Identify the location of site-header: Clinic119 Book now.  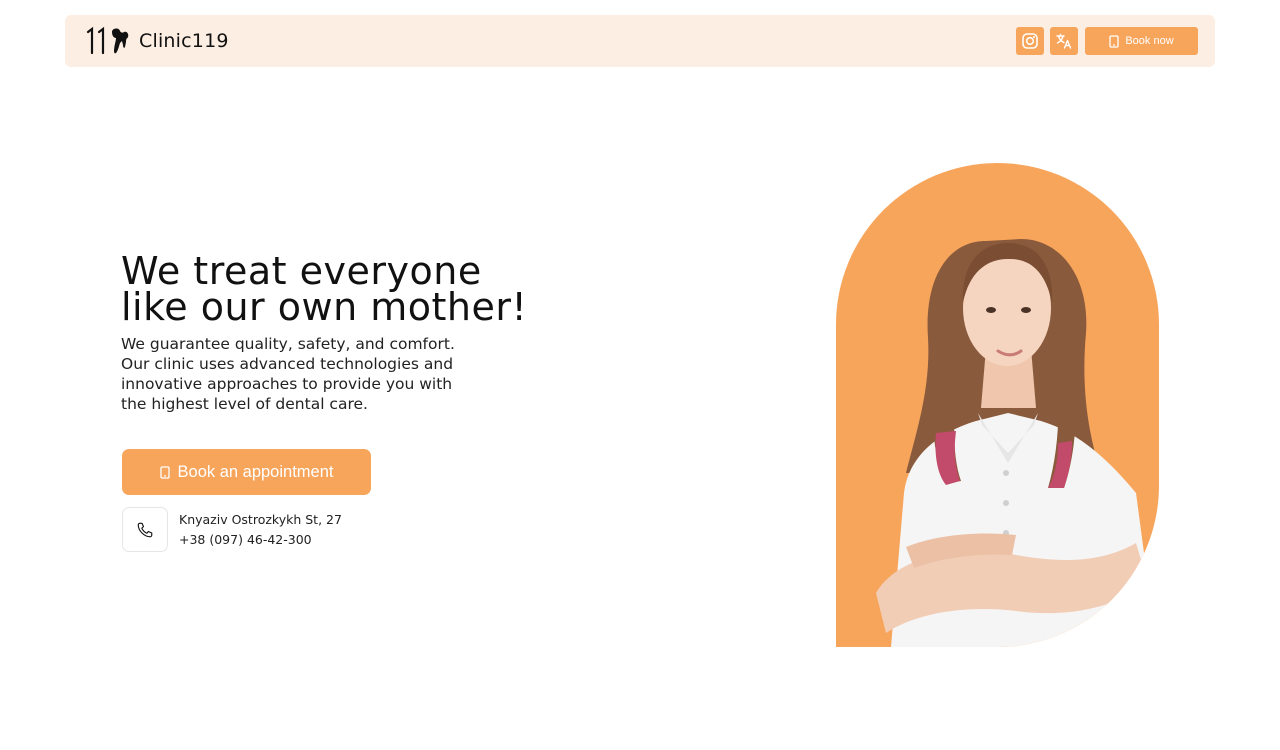
(640, 41).